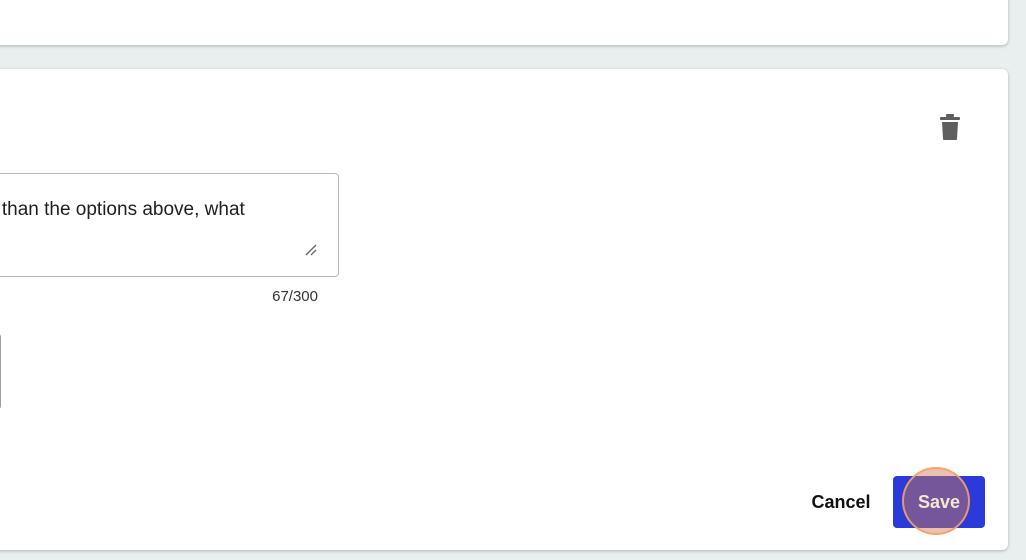 This screenshot has height=560, width=1026. I want to click on textarea-value: e than the options above, what, so click(122, 209).